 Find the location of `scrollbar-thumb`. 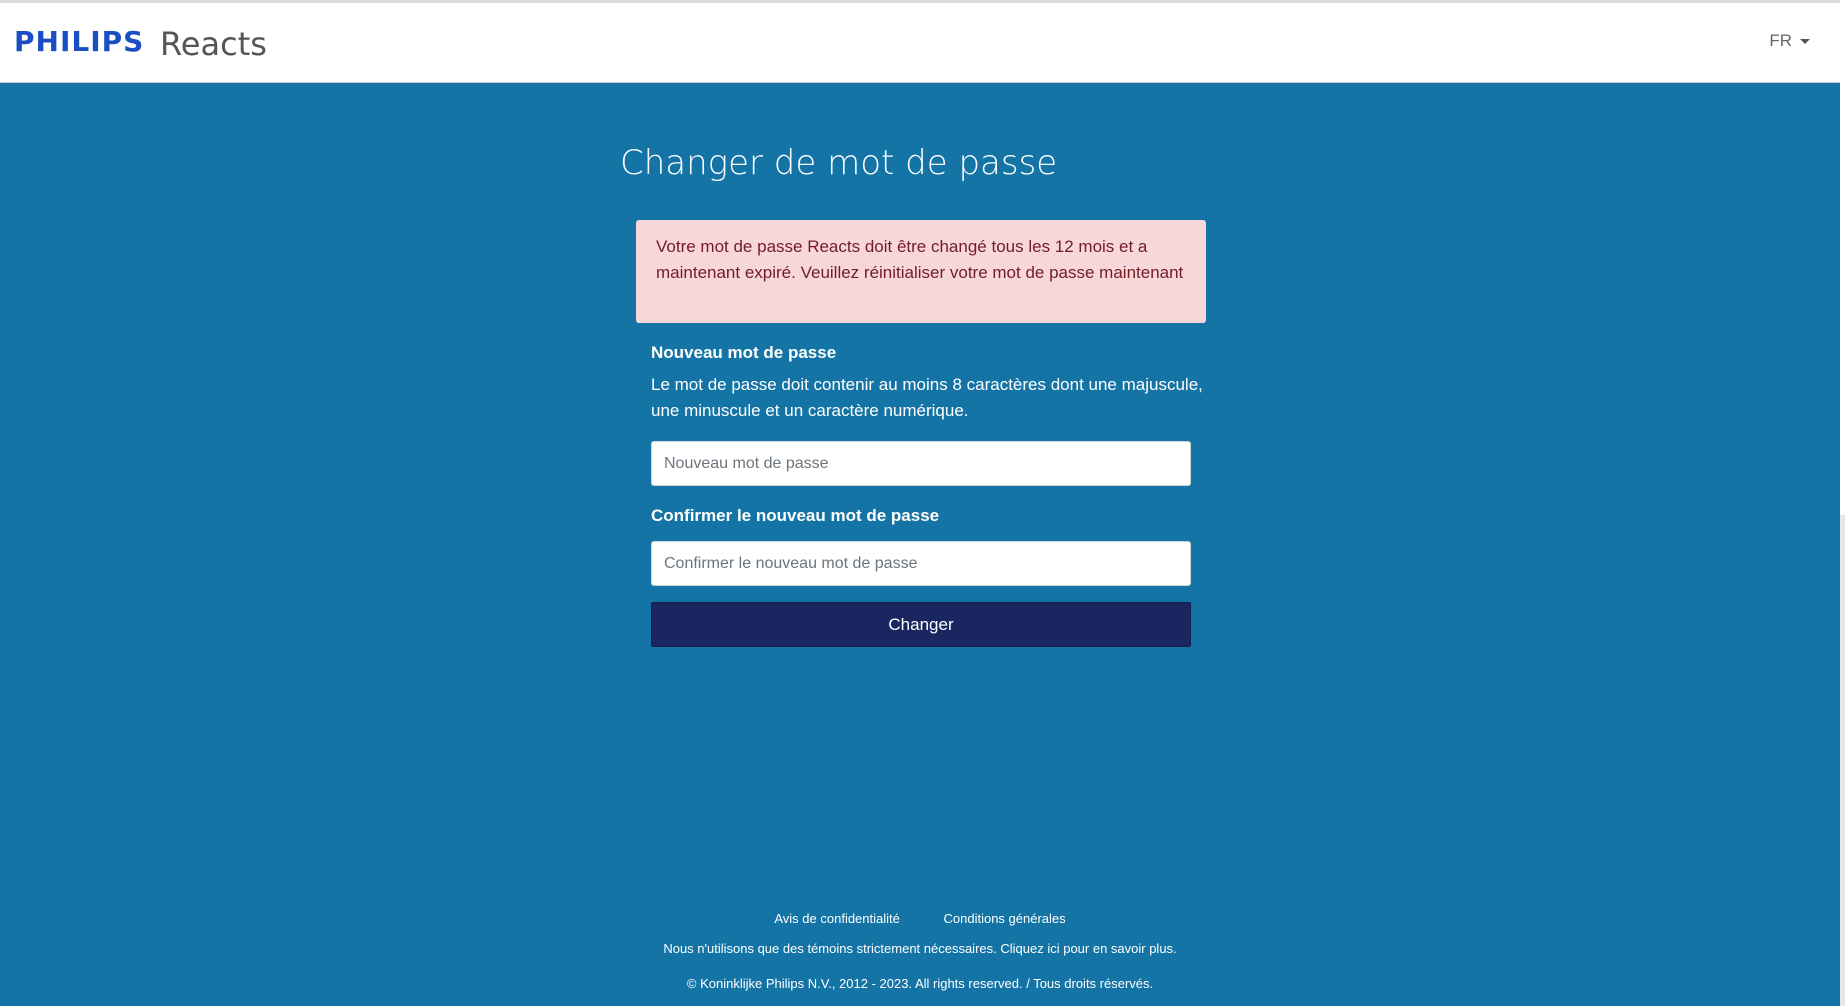

scrollbar-thumb is located at coordinates (1842, 257).